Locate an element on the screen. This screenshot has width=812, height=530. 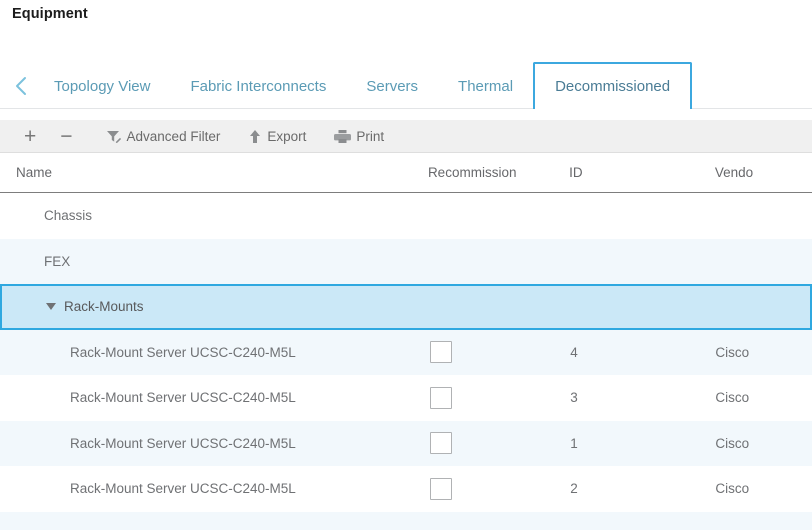
table-row: Rack-Mount Server UCSC-C240-M5L 1 Cisco is located at coordinates (406, 443).